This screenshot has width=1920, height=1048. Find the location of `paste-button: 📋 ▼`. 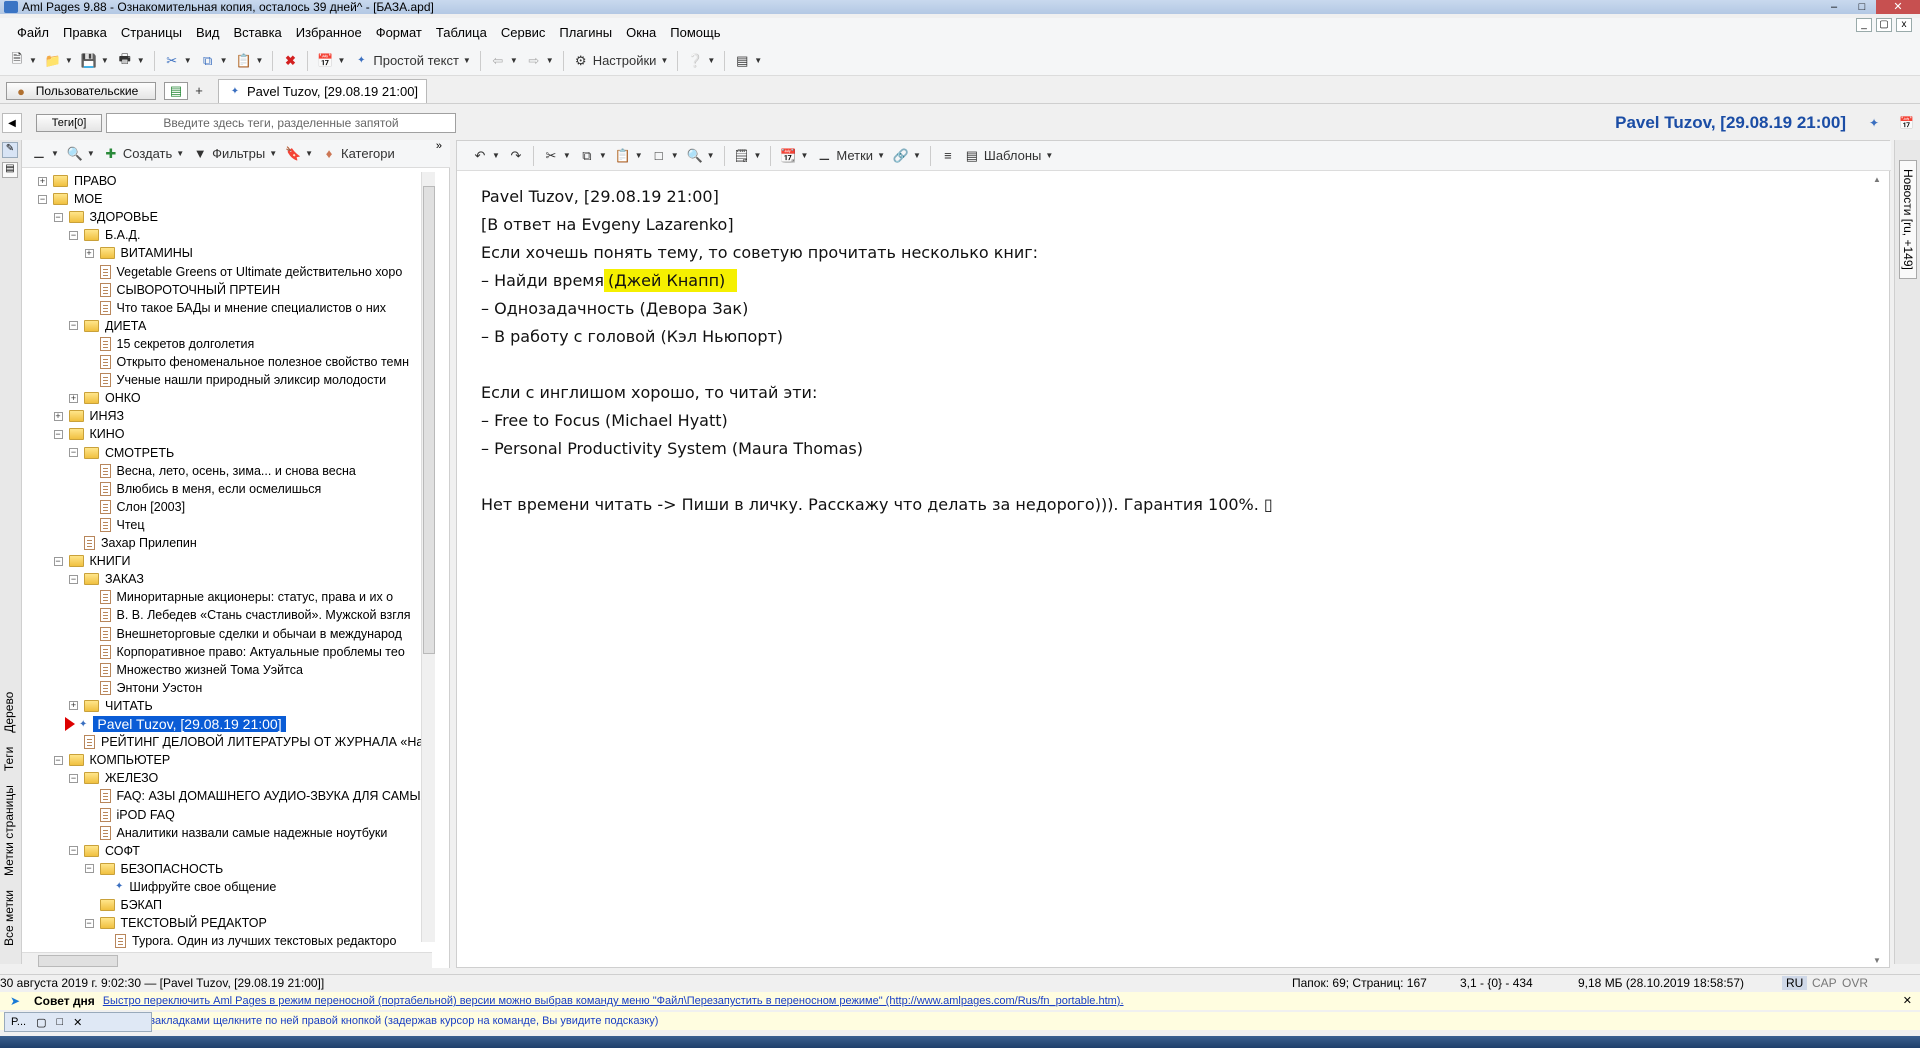

paste-button: 📋 ▼ is located at coordinates (250, 61).